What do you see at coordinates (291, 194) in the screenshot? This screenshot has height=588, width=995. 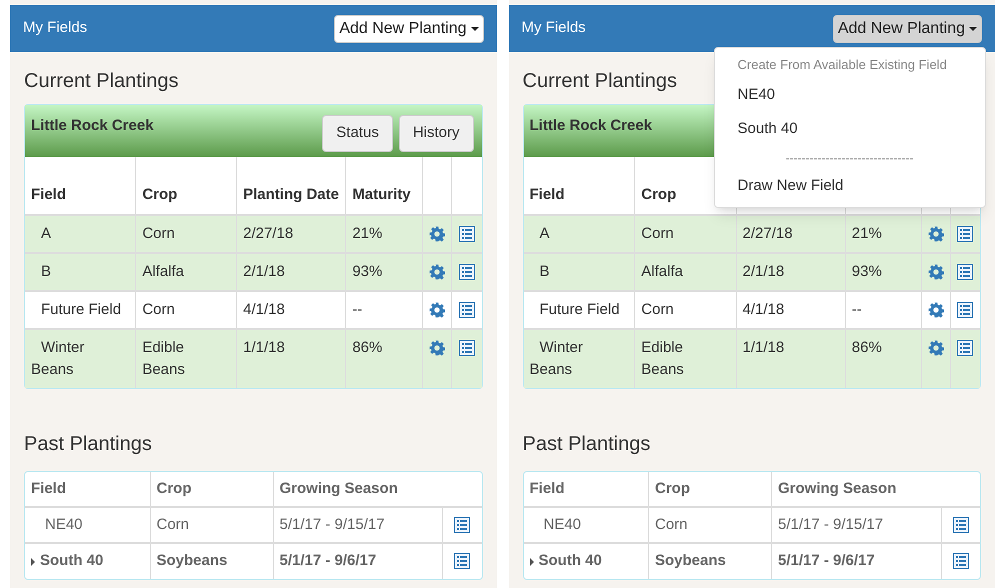 I see `column-header: Planting Date` at bounding box center [291, 194].